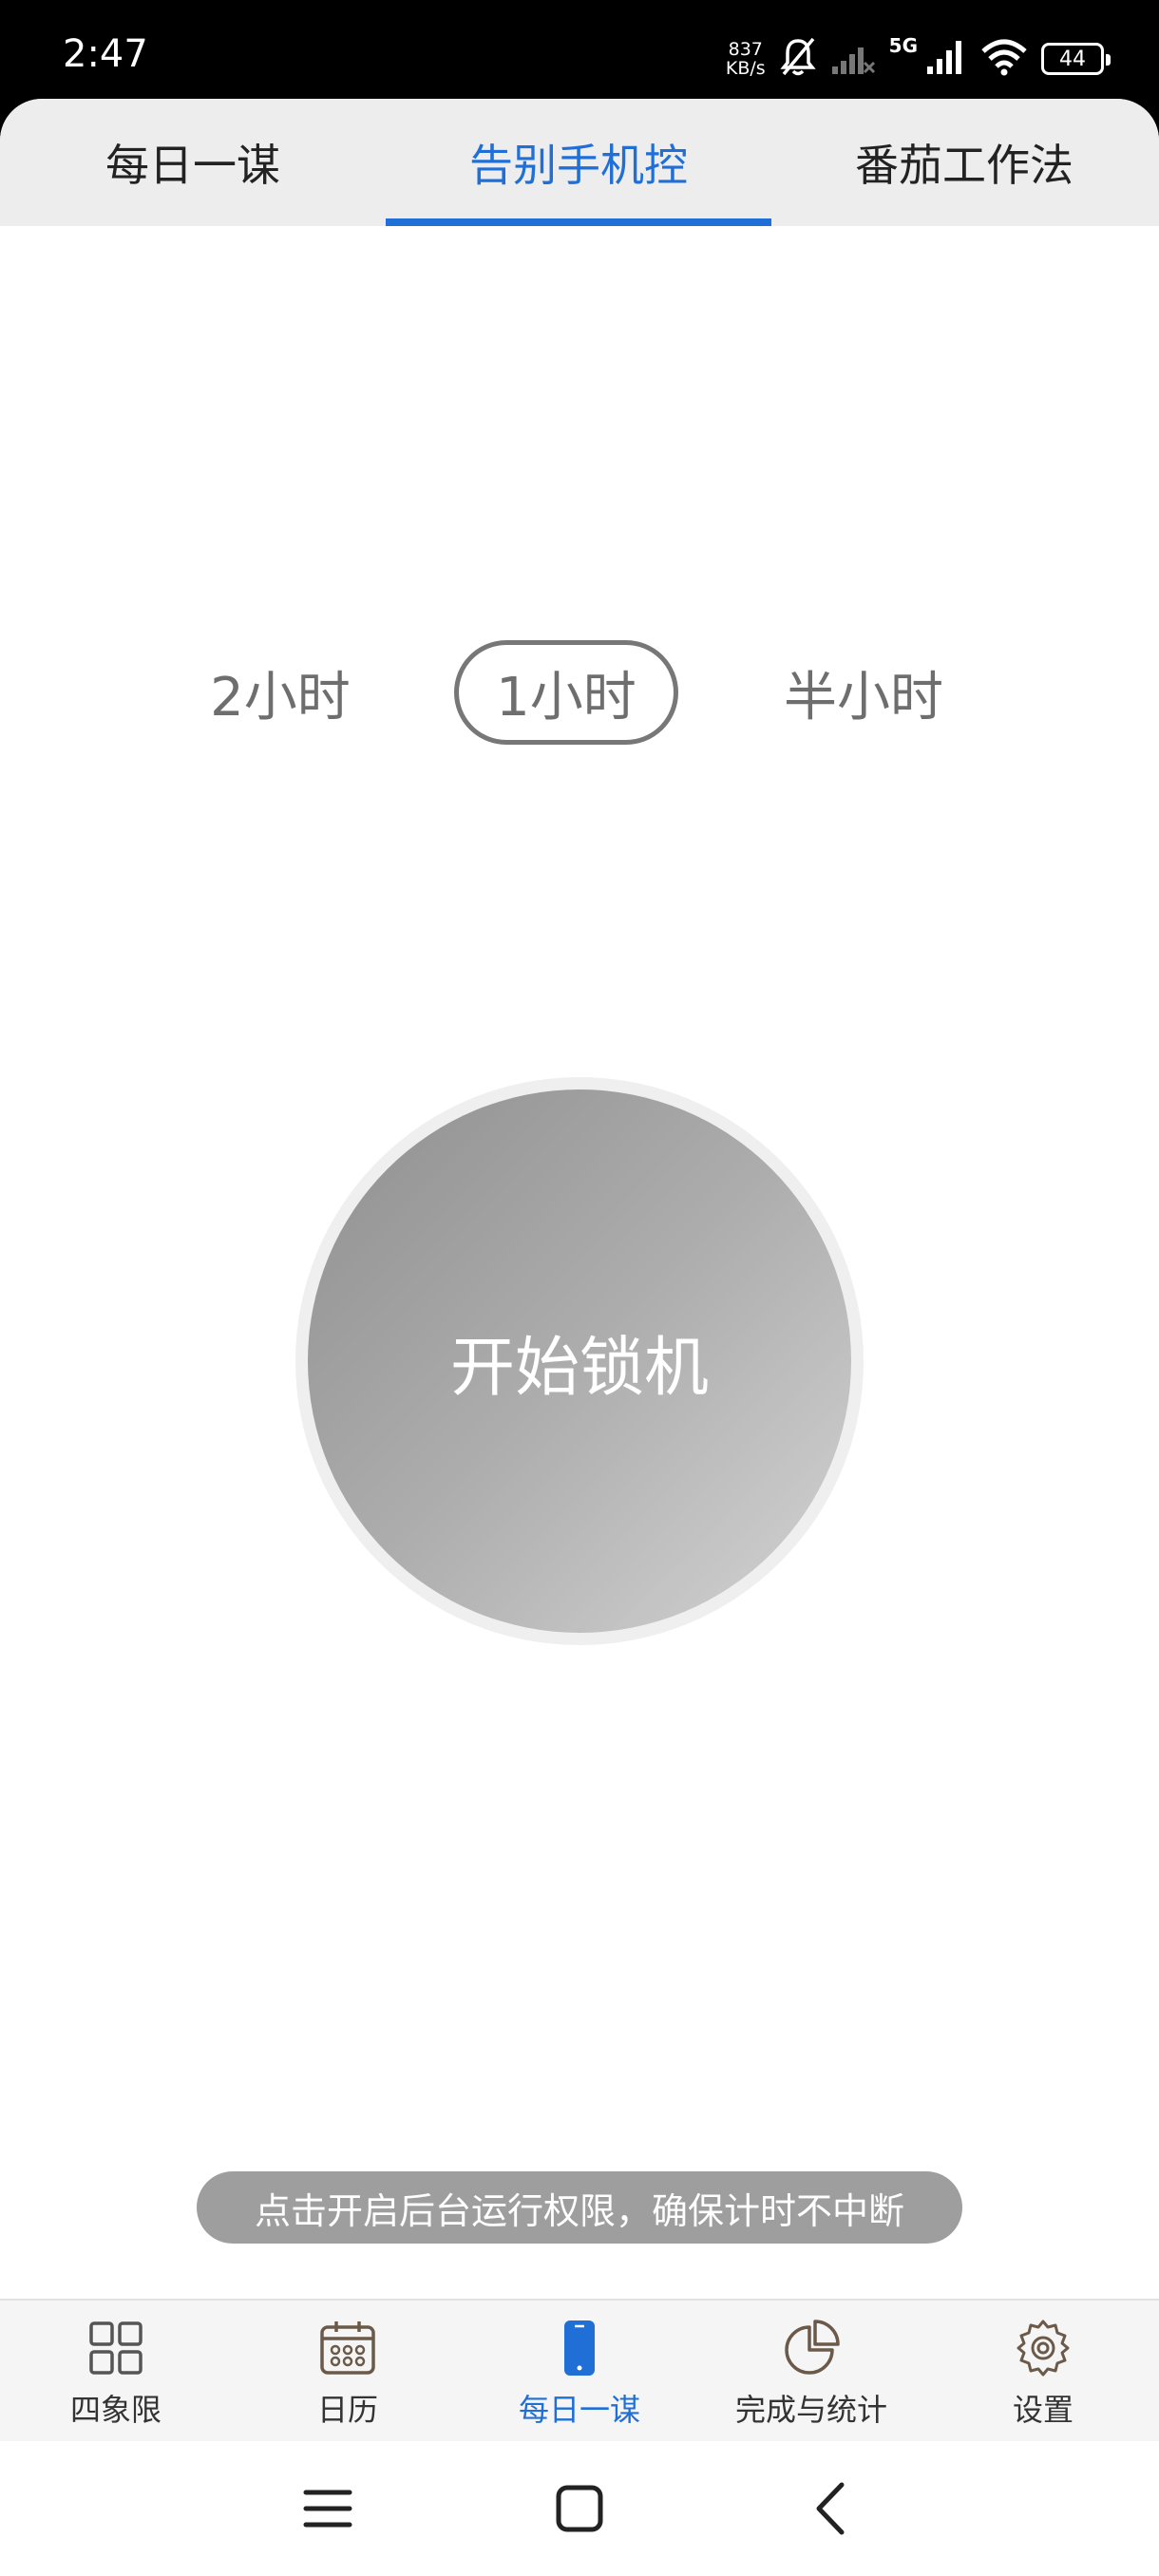 This screenshot has width=1159, height=2576. What do you see at coordinates (964, 162) in the screenshot?
I see `tab-pomodoro: 番茄工作法` at bounding box center [964, 162].